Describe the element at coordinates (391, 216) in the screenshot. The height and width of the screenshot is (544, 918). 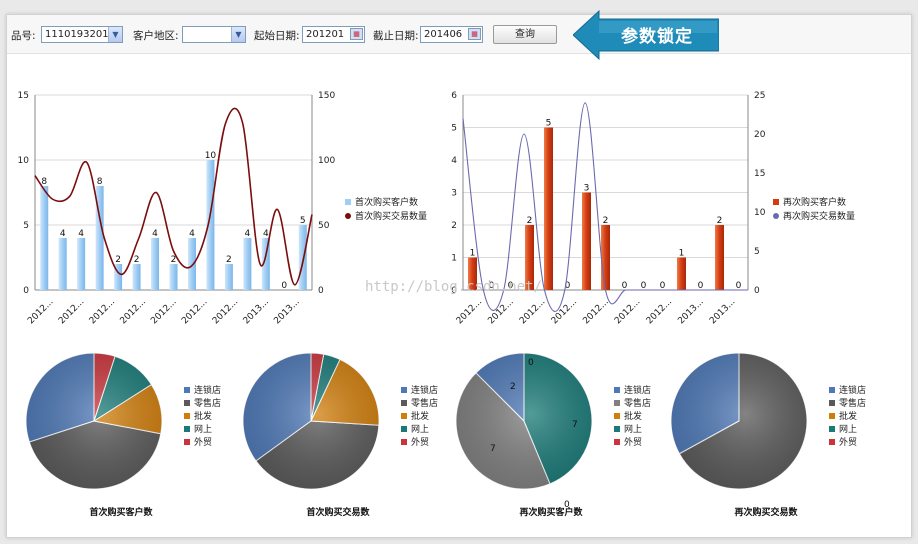
I see `legend-line-label: 首次购买交易数量` at that location.